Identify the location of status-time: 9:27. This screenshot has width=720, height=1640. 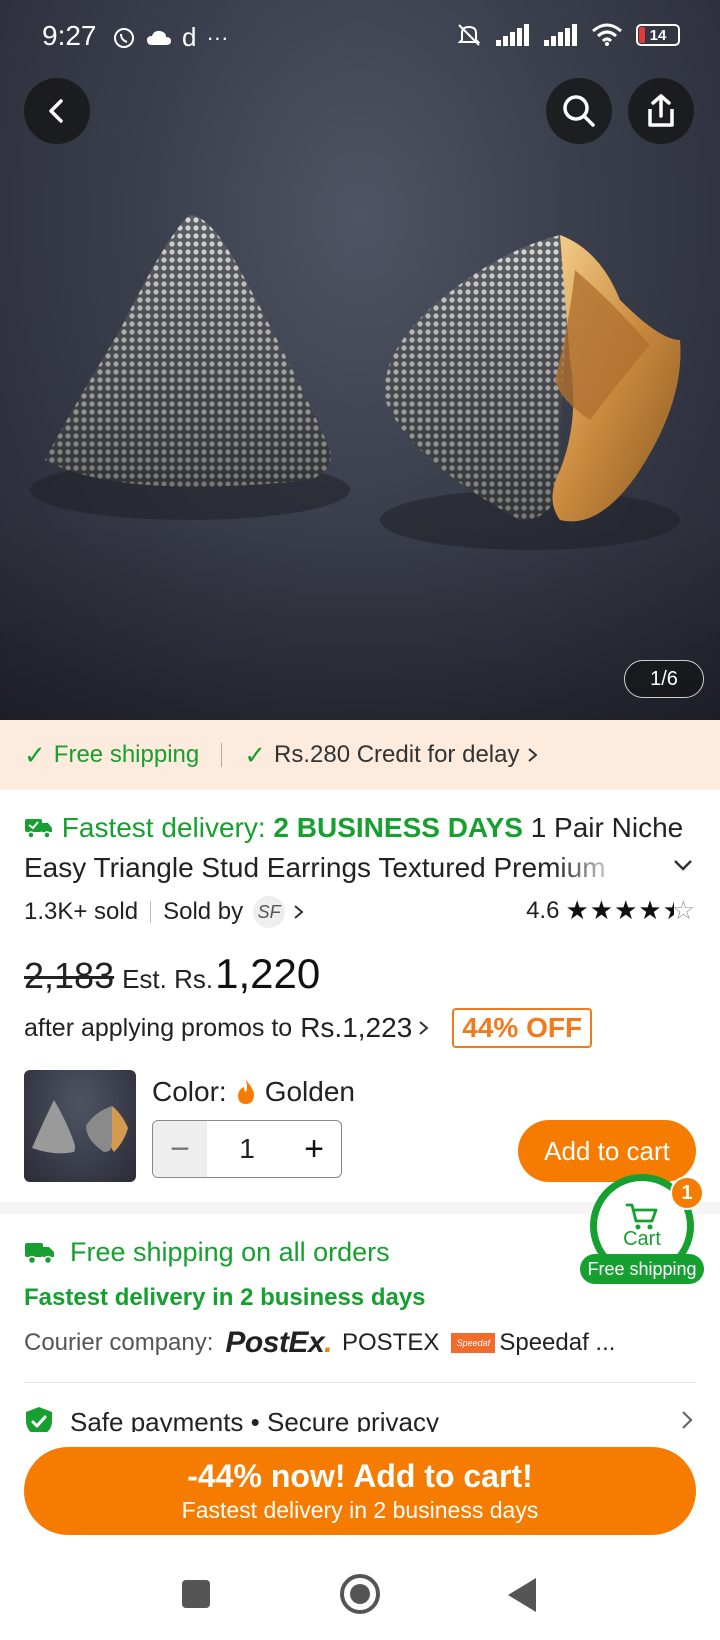
(69, 35).